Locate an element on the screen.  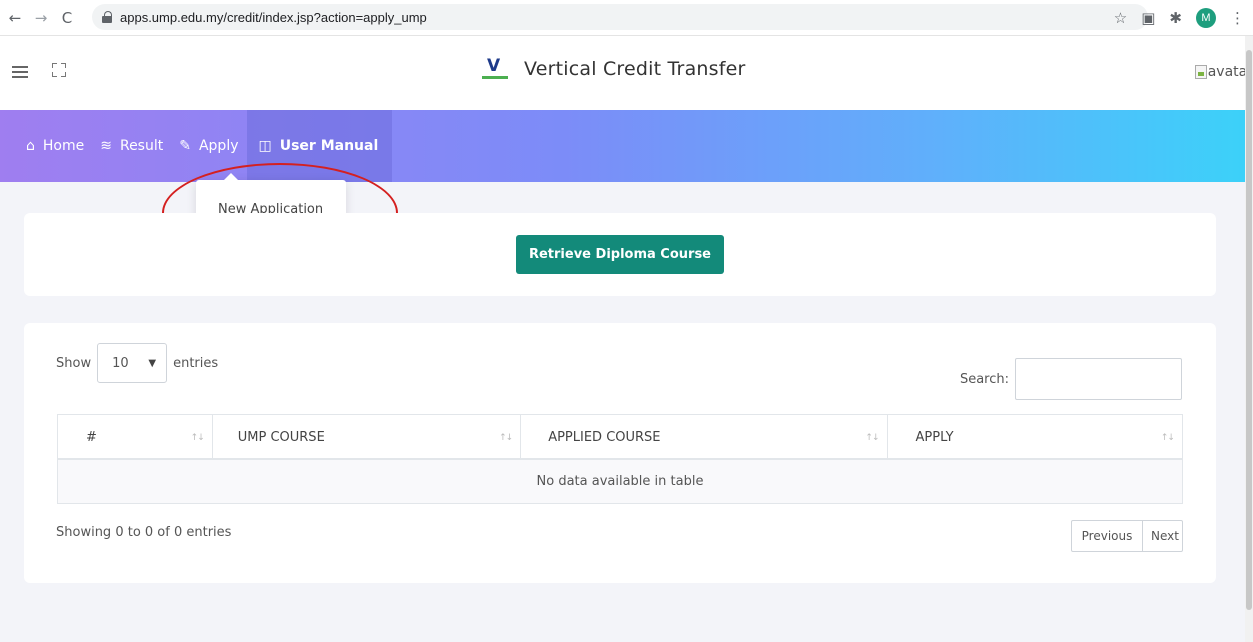
nav-apply-label: Apply is located at coordinates (218, 146).